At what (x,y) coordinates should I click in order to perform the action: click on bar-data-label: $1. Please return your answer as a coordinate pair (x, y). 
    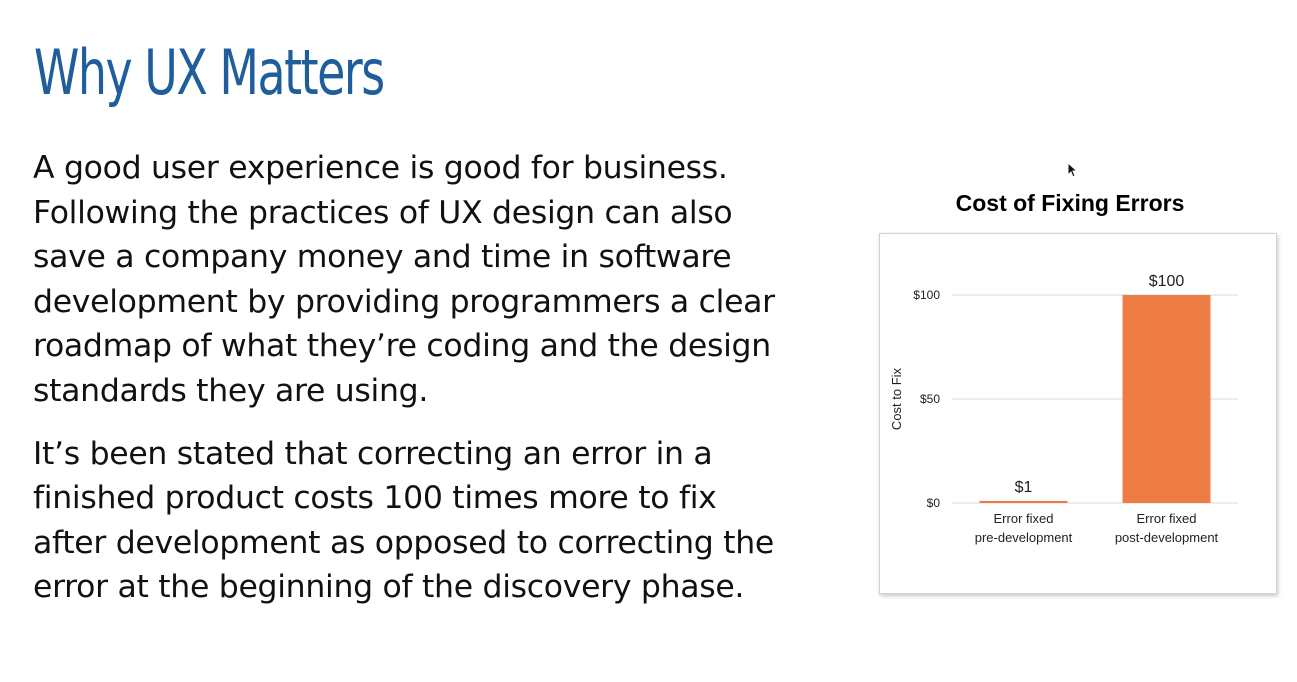
    Looking at the image, I should click on (1024, 487).